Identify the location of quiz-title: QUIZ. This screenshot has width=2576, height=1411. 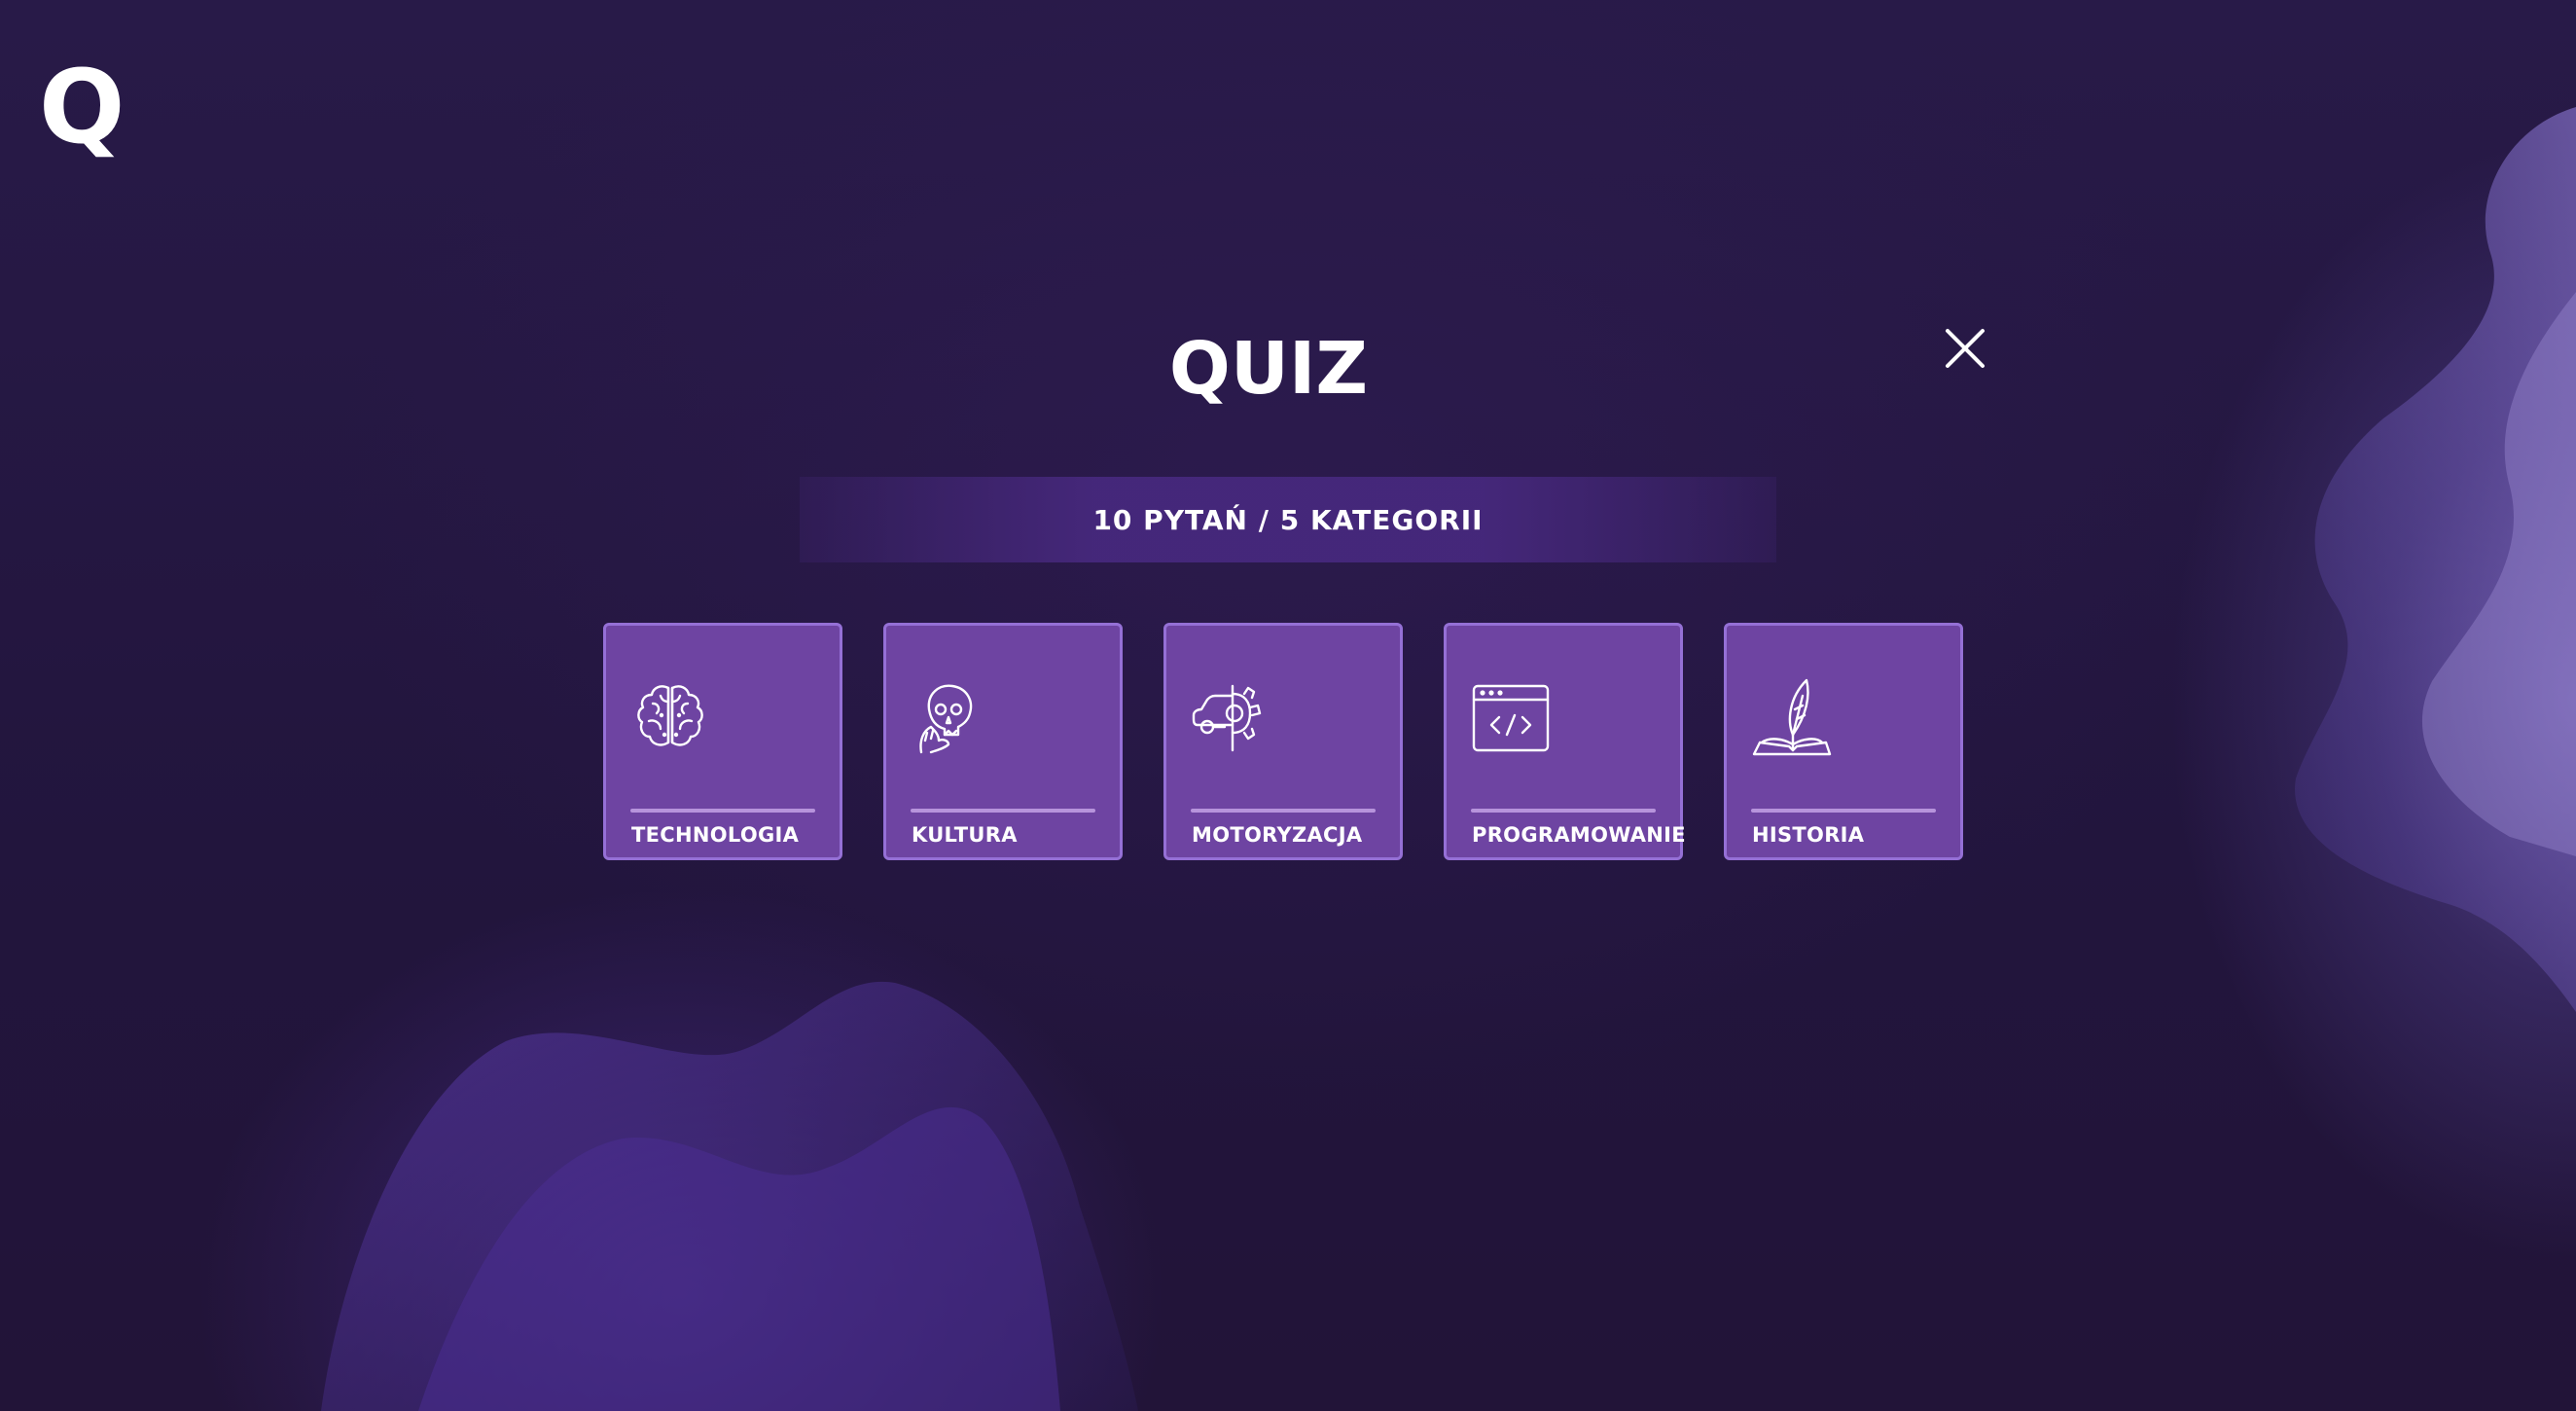
(1268, 369).